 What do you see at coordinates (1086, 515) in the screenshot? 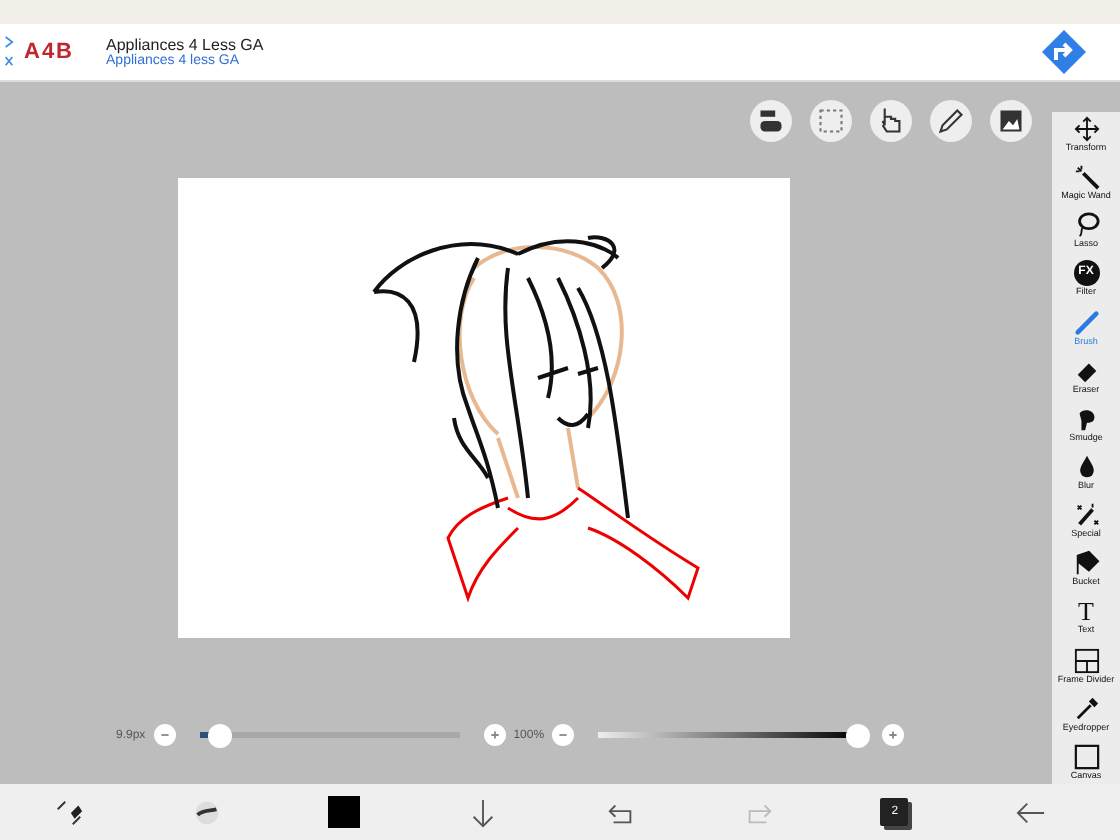
I see `sparkle-pen-icon` at bounding box center [1086, 515].